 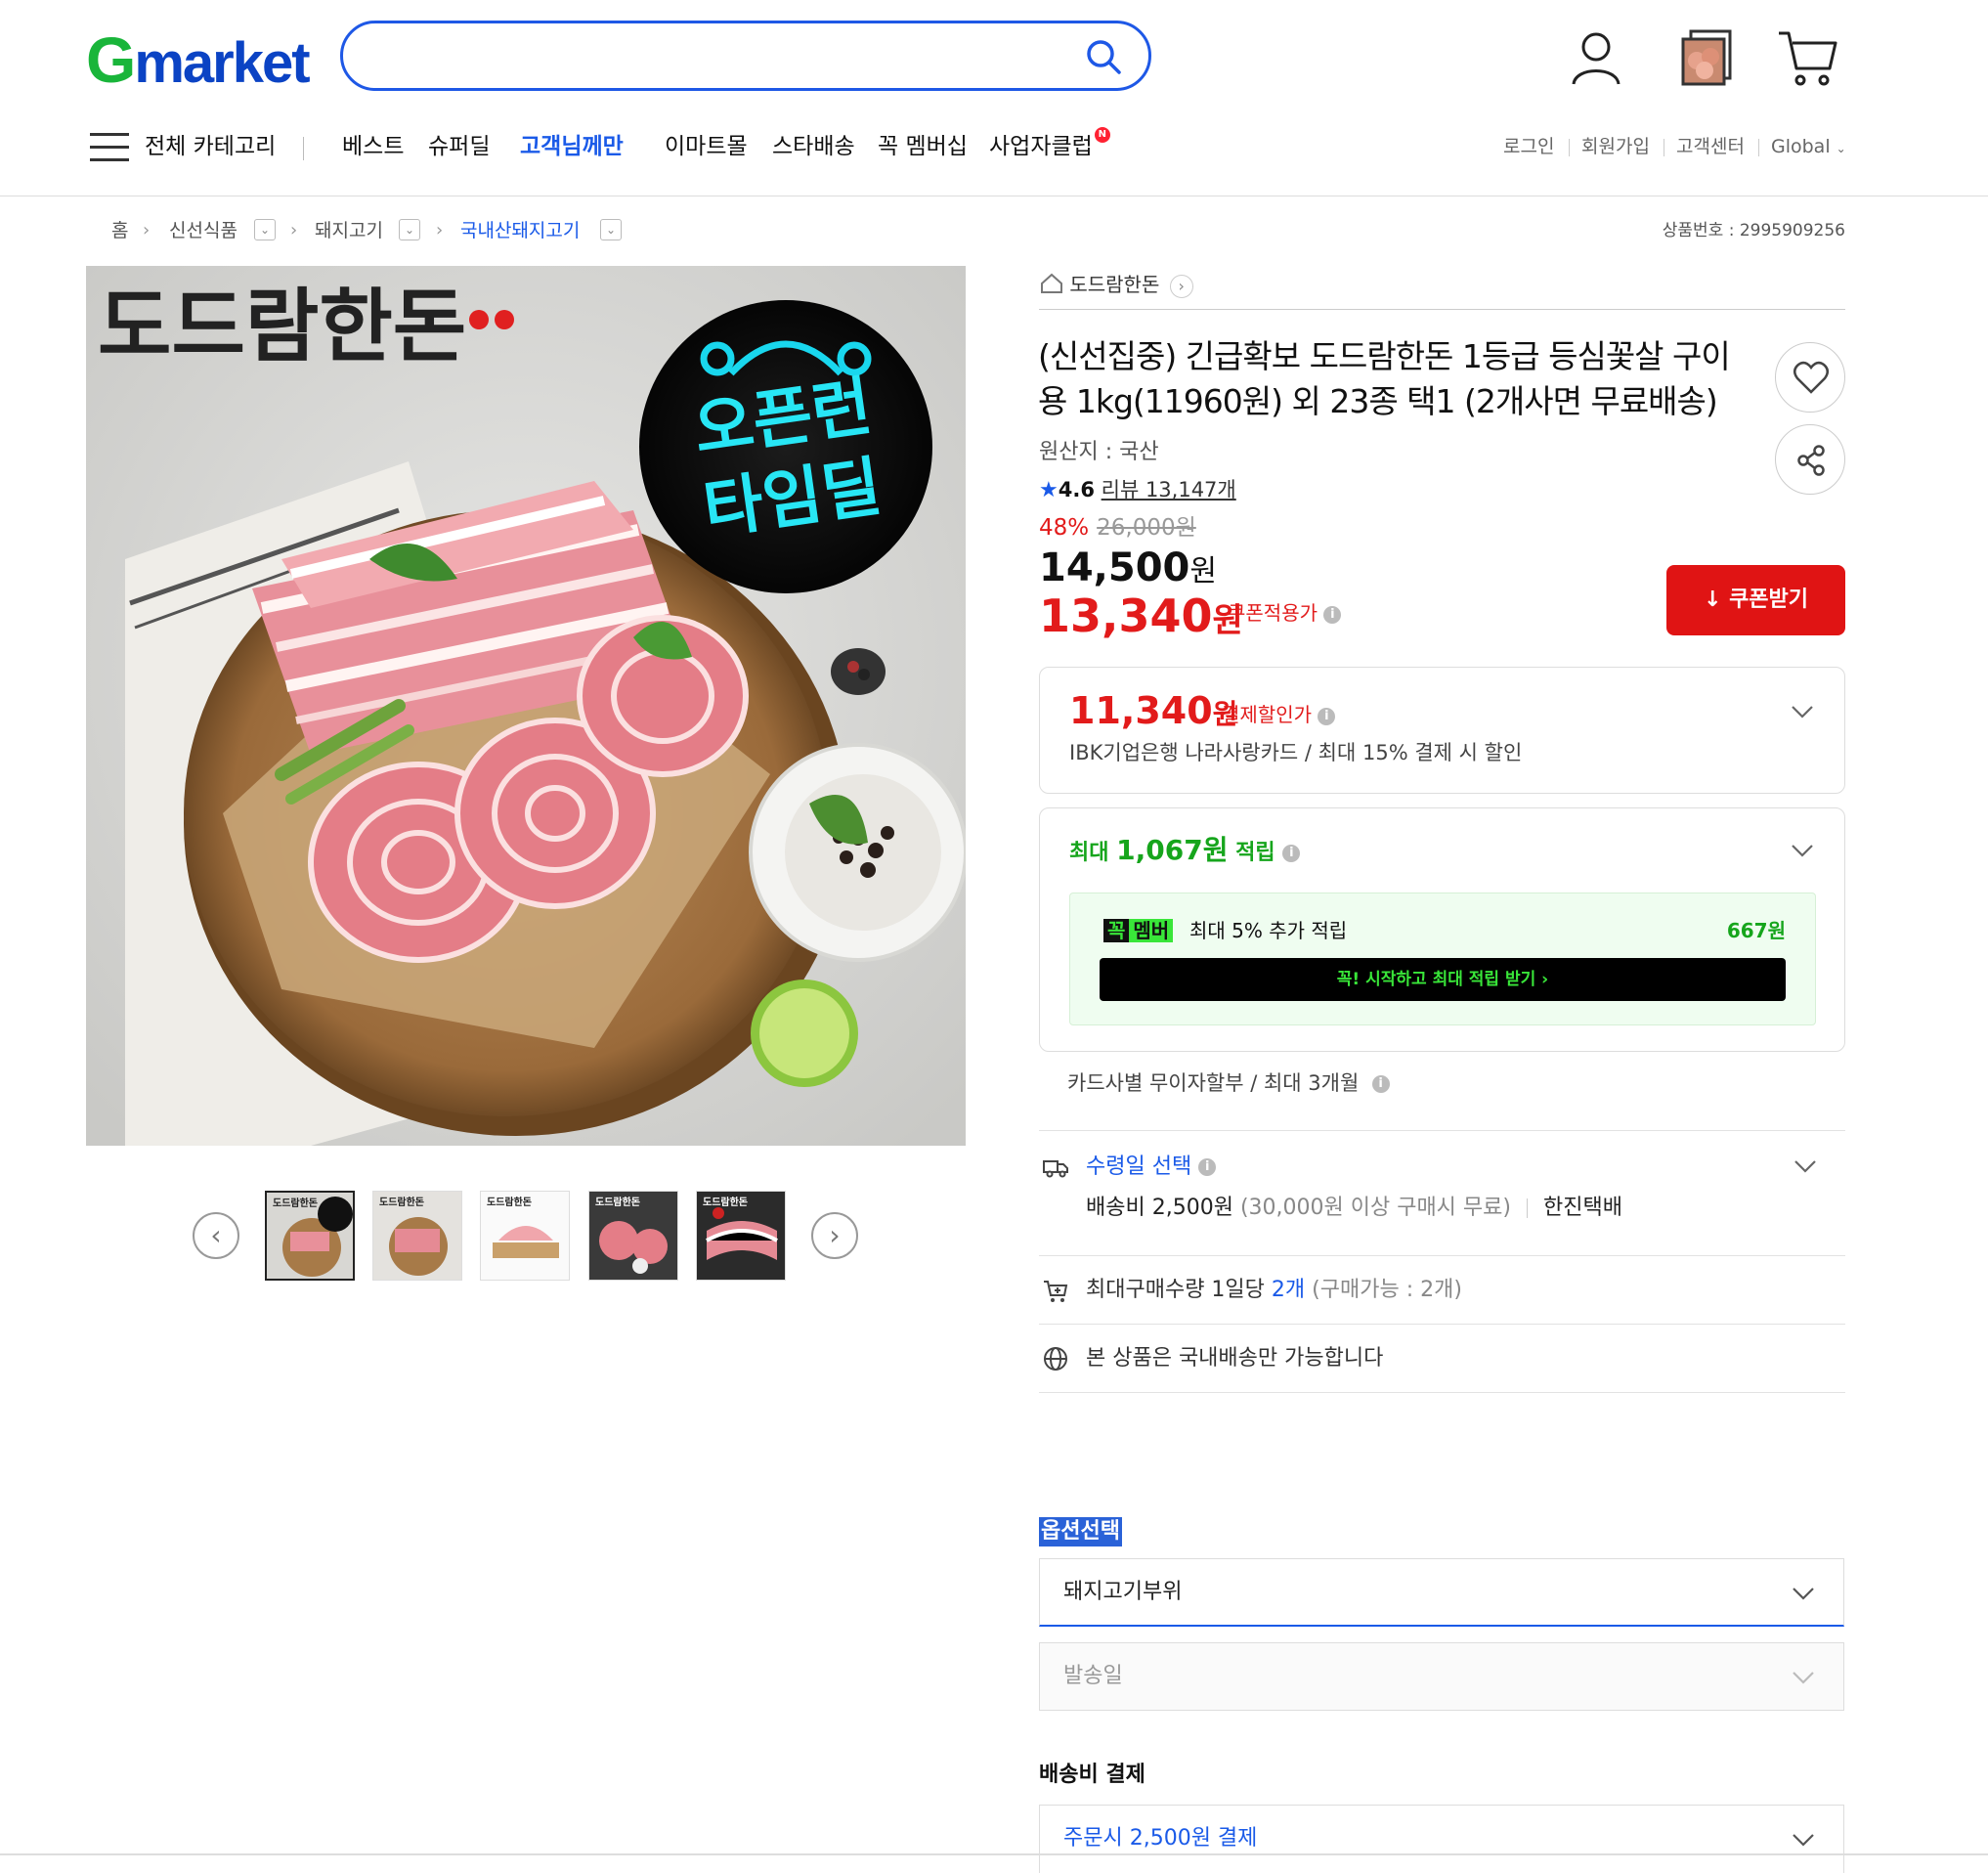 I want to click on nav-membership: 꼭 멤버십, so click(x=923, y=147).